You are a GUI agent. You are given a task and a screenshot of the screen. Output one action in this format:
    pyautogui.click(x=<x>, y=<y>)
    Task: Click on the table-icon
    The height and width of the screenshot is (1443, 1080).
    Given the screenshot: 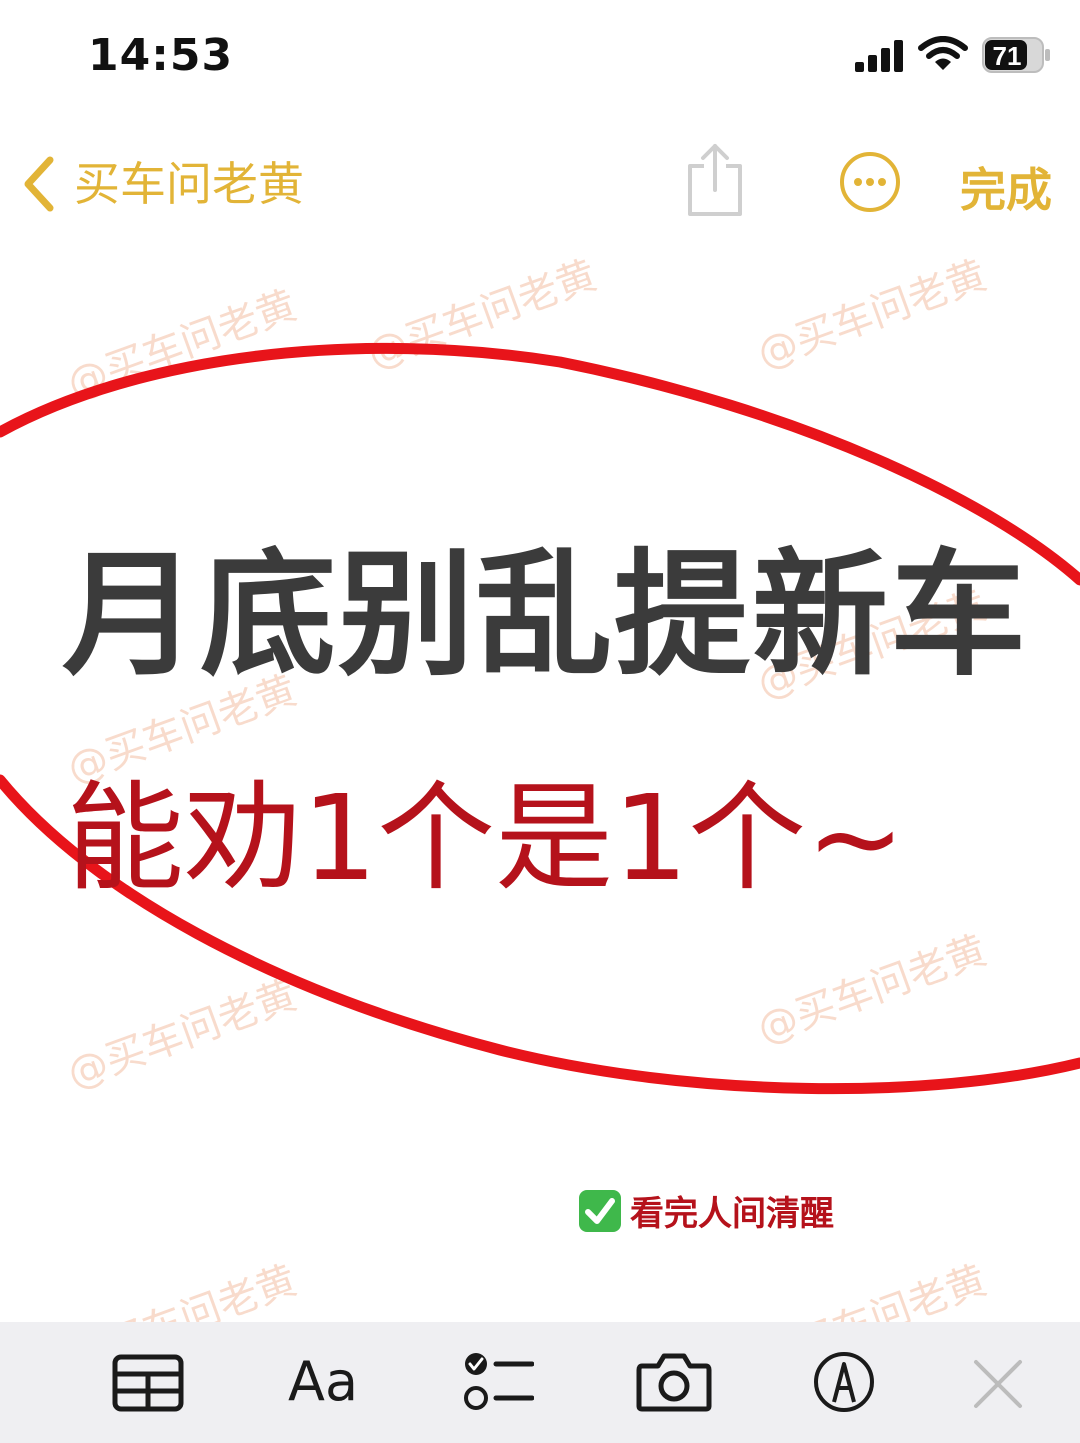 What is the action you would take?
    pyautogui.click(x=148, y=1383)
    